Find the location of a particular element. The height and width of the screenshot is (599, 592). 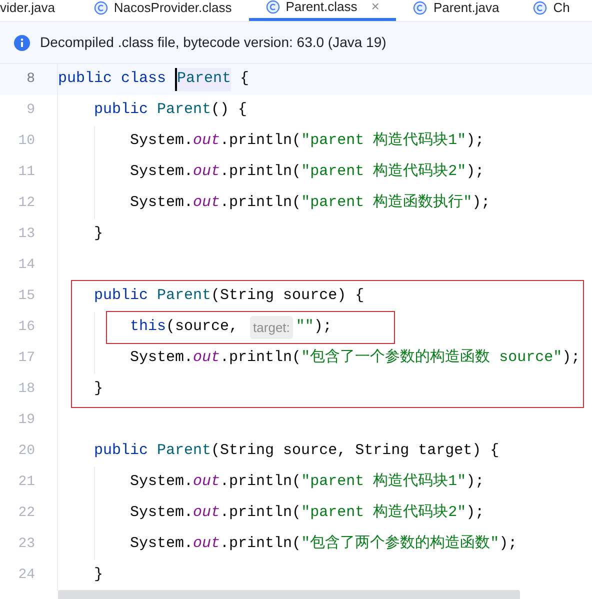

line-number: 8 is located at coordinates (30, 79).